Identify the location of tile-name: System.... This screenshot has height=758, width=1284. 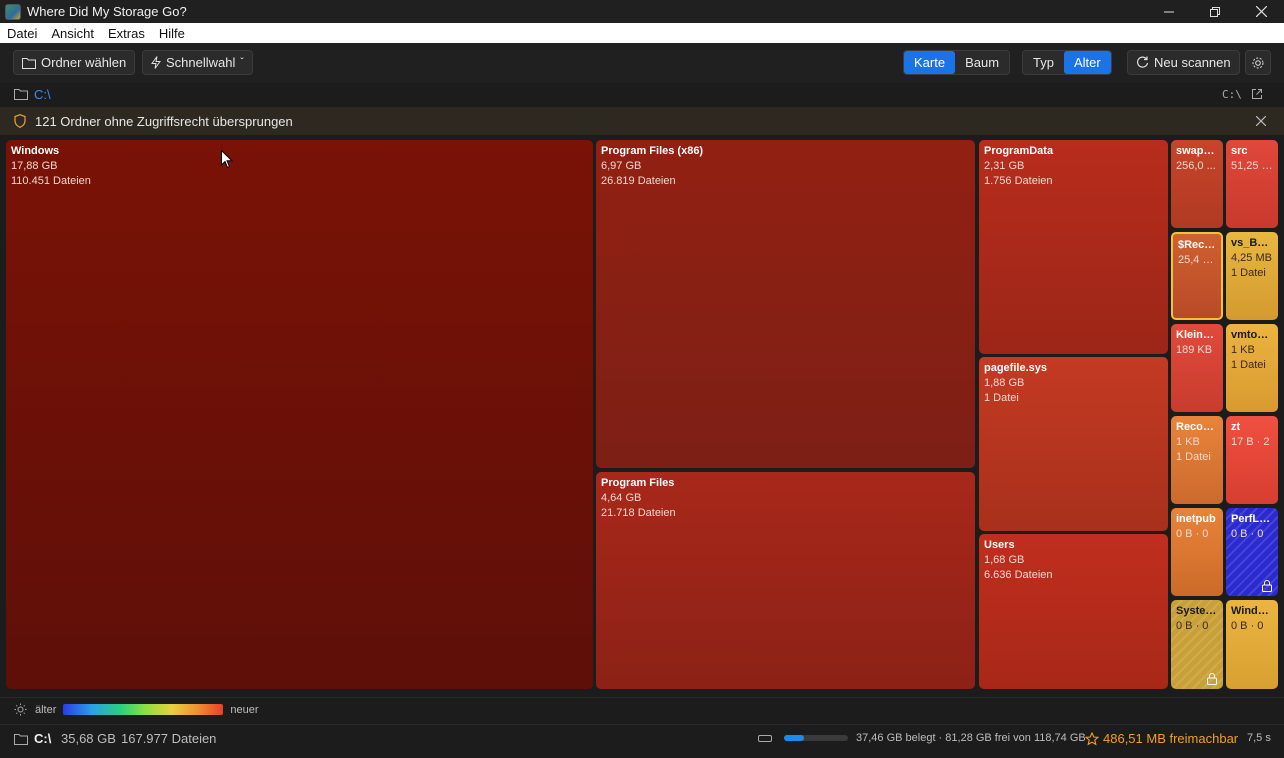
(1197, 611).